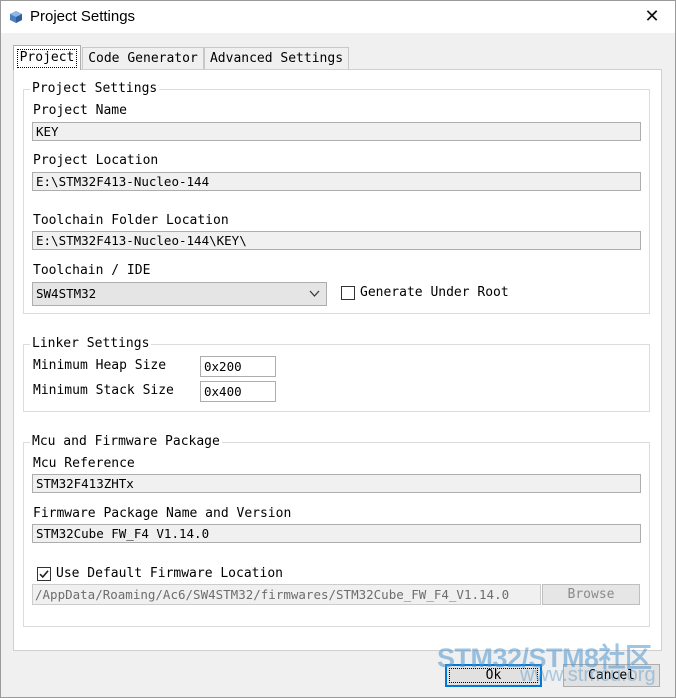 Image resolution: width=676 pixels, height=698 pixels. I want to click on use-default-firmware-checkbox, so click(44, 574).